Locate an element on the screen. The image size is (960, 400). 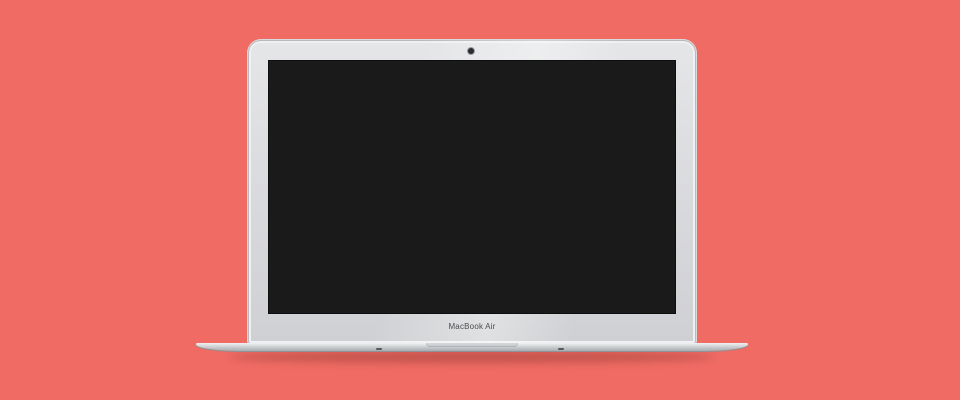
laptop-base is located at coordinates (472, 347).